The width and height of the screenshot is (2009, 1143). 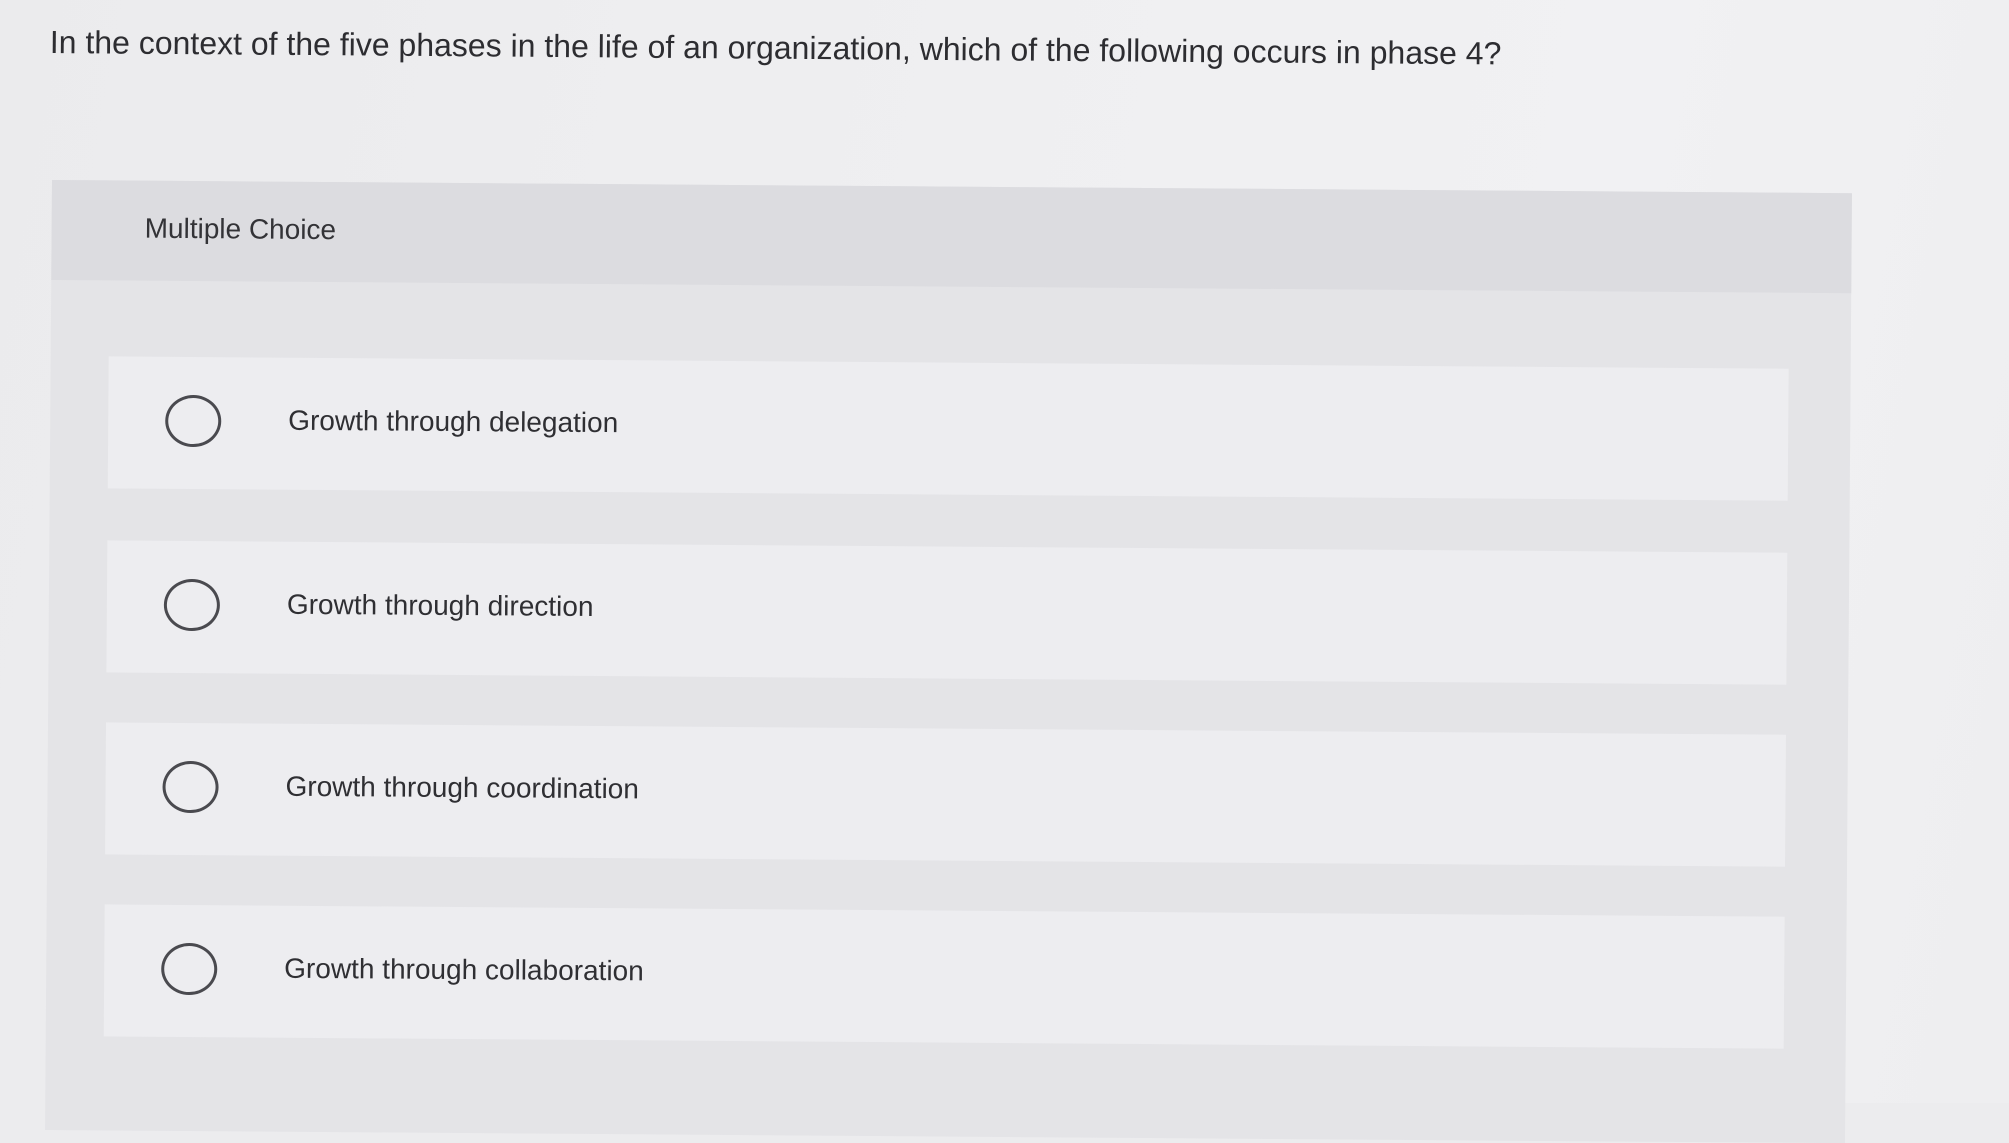 I want to click on answer-option-label: Growth through coordination, so click(x=462, y=787).